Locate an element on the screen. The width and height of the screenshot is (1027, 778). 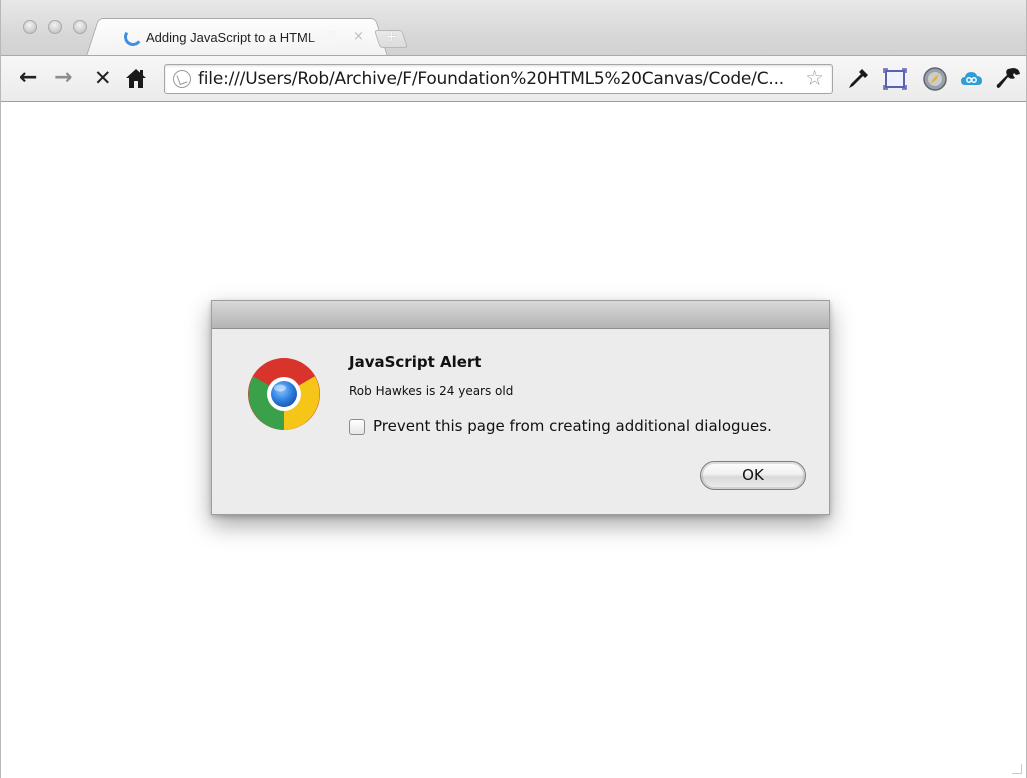
minimize-window-button is located at coordinates (55, 27).